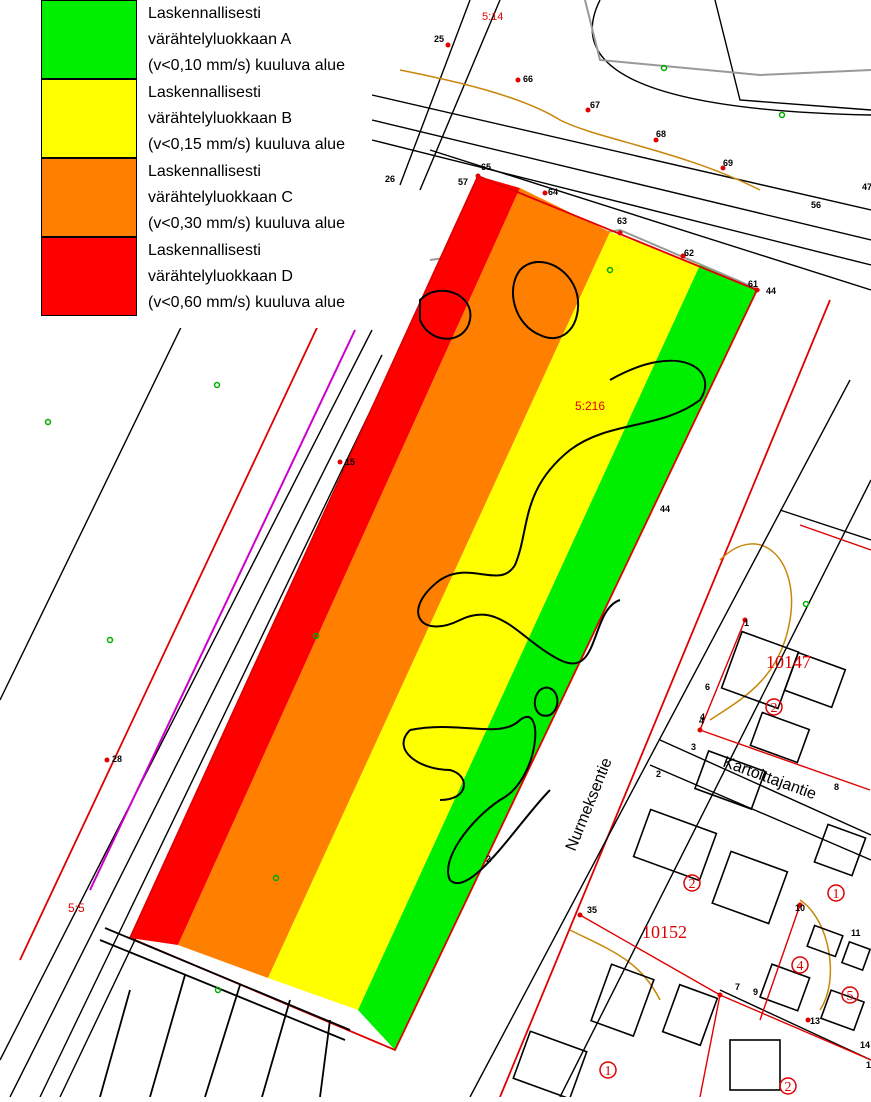 This screenshot has width=871, height=1102. I want to click on point-number-label: 15, so click(350, 462).